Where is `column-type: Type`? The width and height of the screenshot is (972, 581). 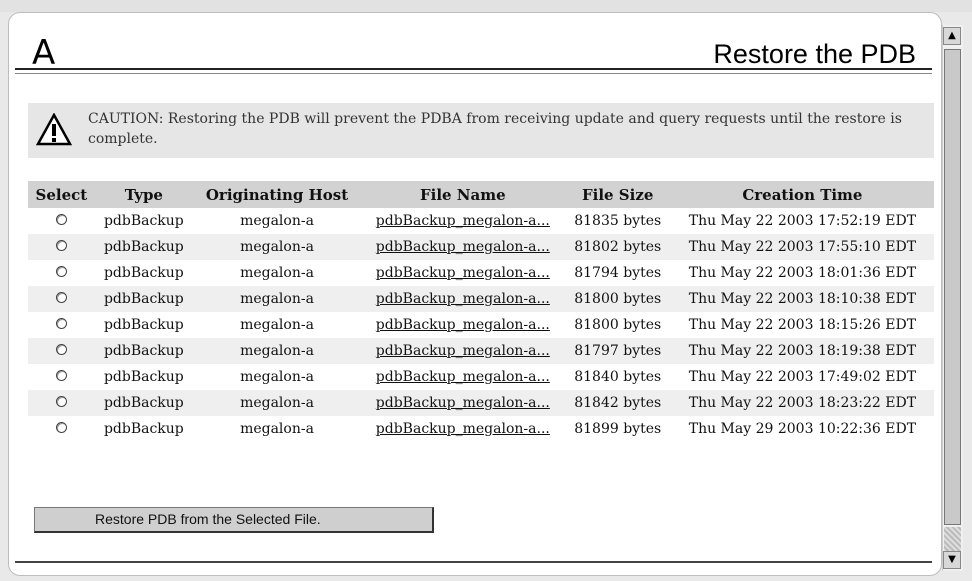
column-type: Type is located at coordinates (143, 194).